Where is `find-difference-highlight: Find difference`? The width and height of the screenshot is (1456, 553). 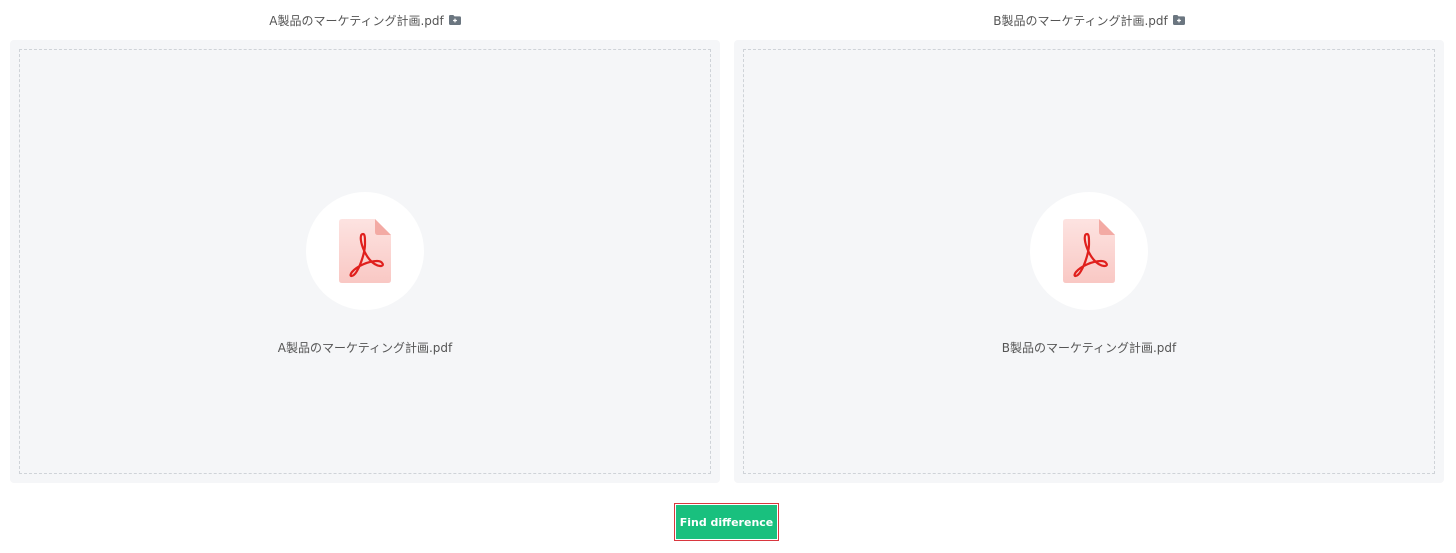
find-difference-highlight: Find difference is located at coordinates (726, 522).